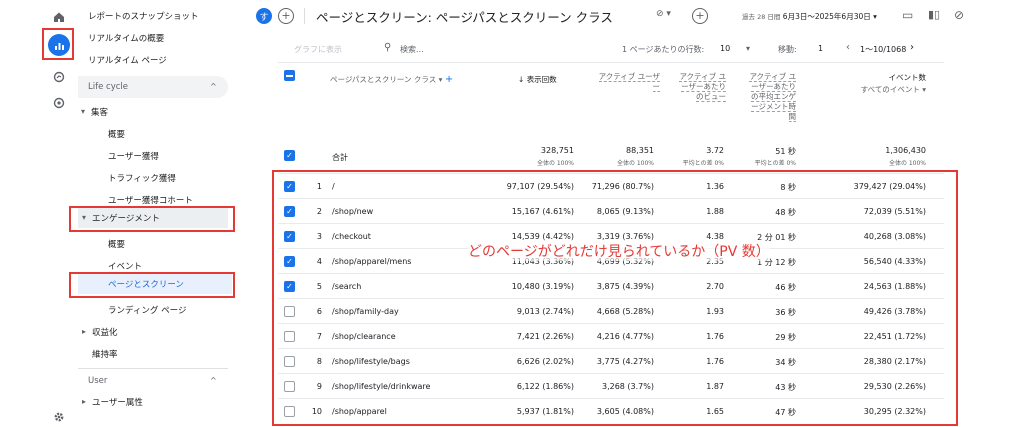 The image size is (1024, 427). What do you see at coordinates (883, 49) in the screenshot?
I see `pagination-range: 1～10/1068` at bounding box center [883, 49].